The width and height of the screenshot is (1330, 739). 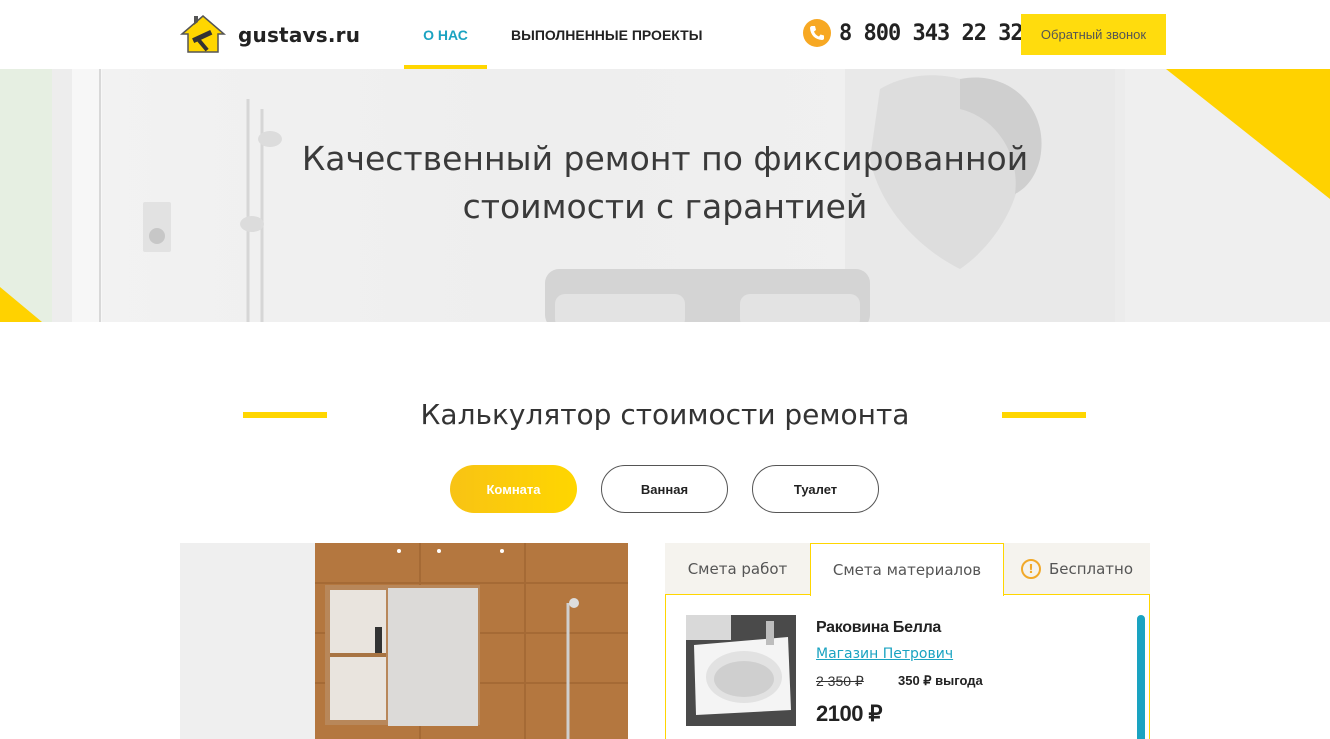 I want to click on estimate-tabs: Смета работ Смета материалов ! Бесплатно, so click(x=907, y=569).